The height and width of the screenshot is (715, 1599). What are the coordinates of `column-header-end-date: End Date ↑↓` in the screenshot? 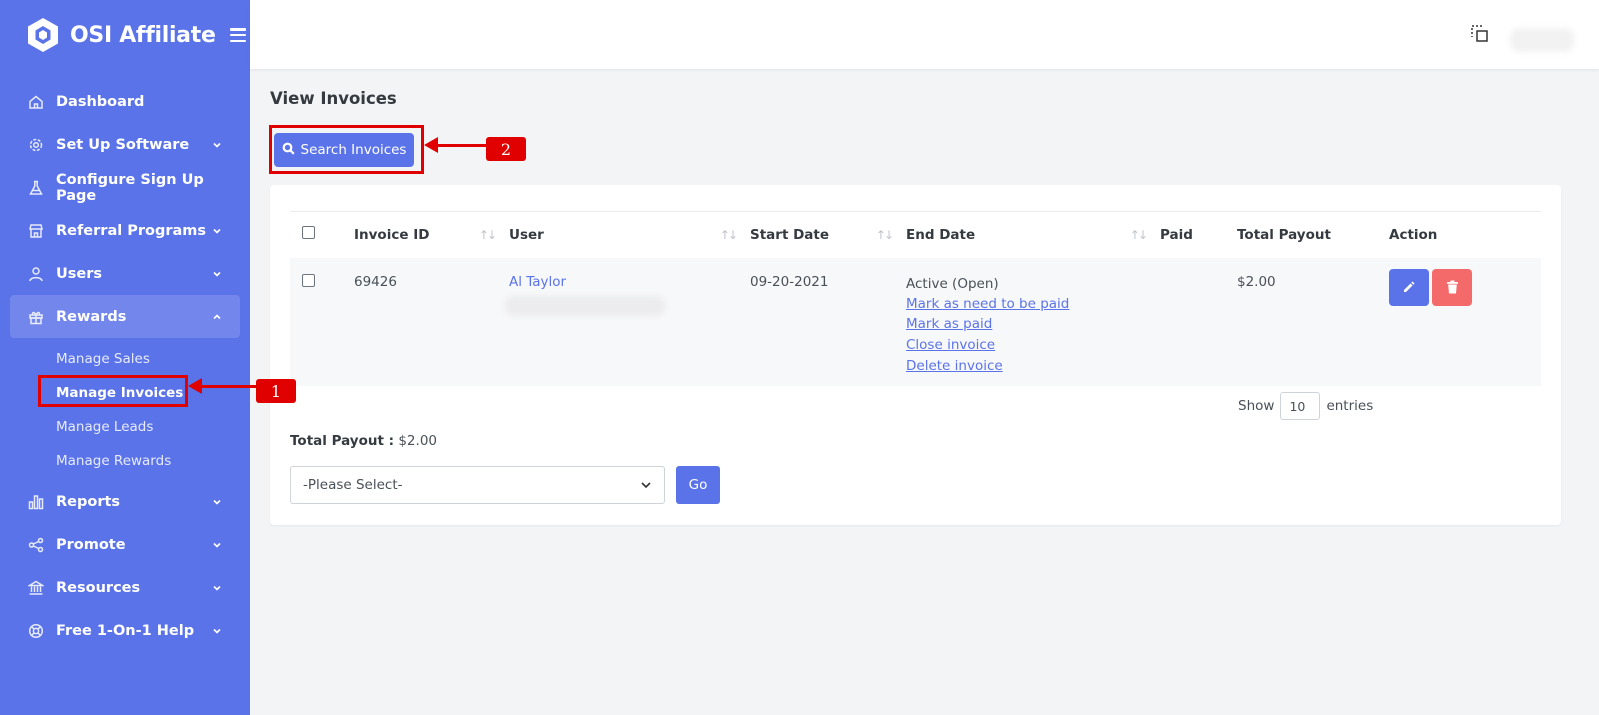 It's located at (1033, 235).